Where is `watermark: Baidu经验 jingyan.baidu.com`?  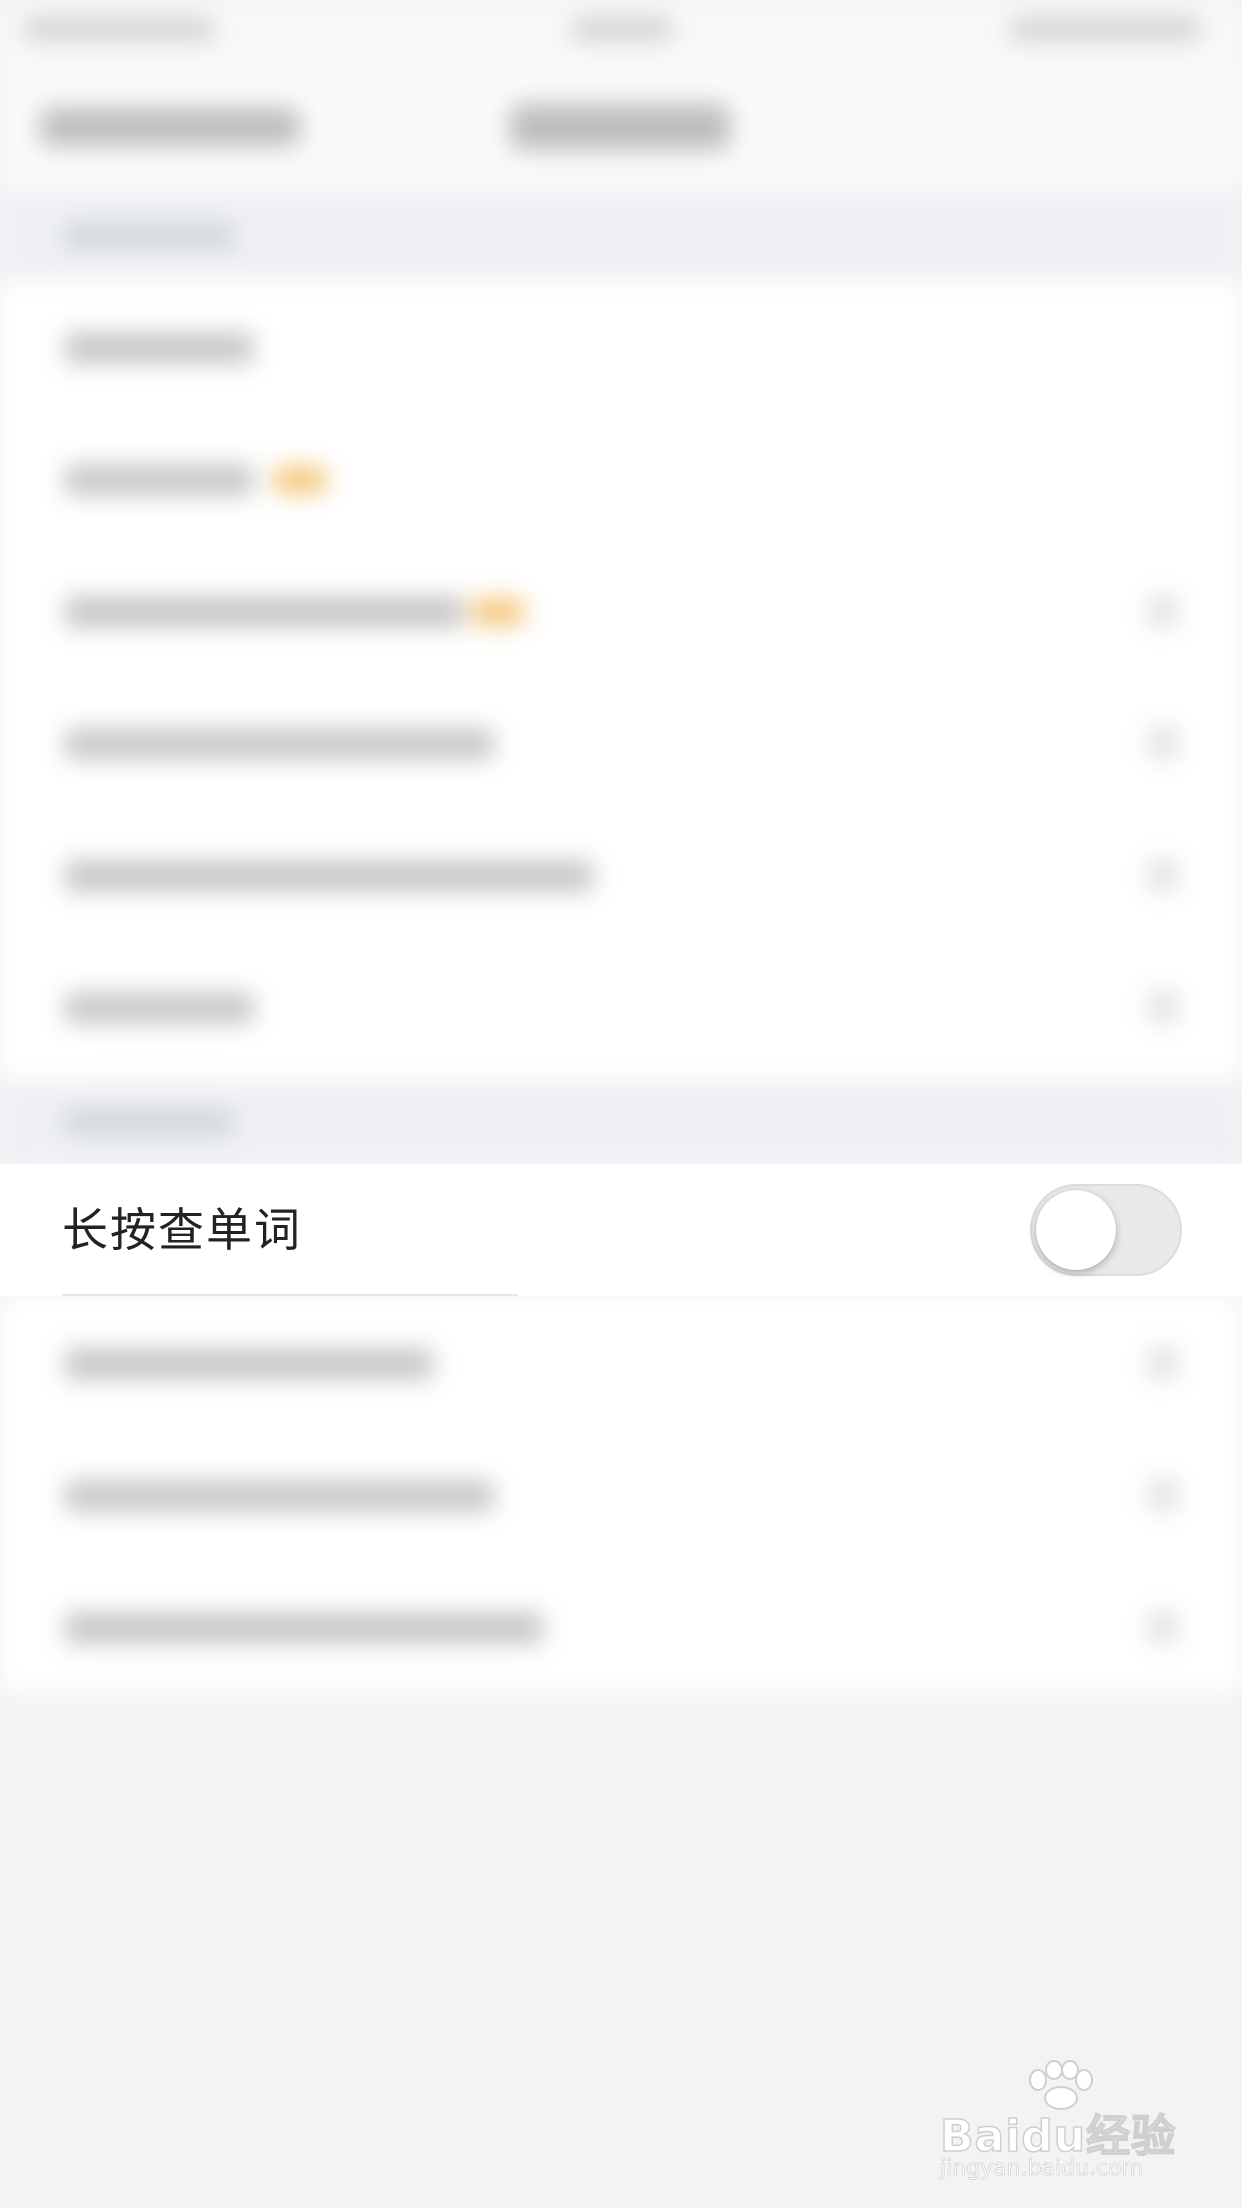 watermark: Baidu经验 jingyan.baidu.com is located at coordinates (1059, 2121).